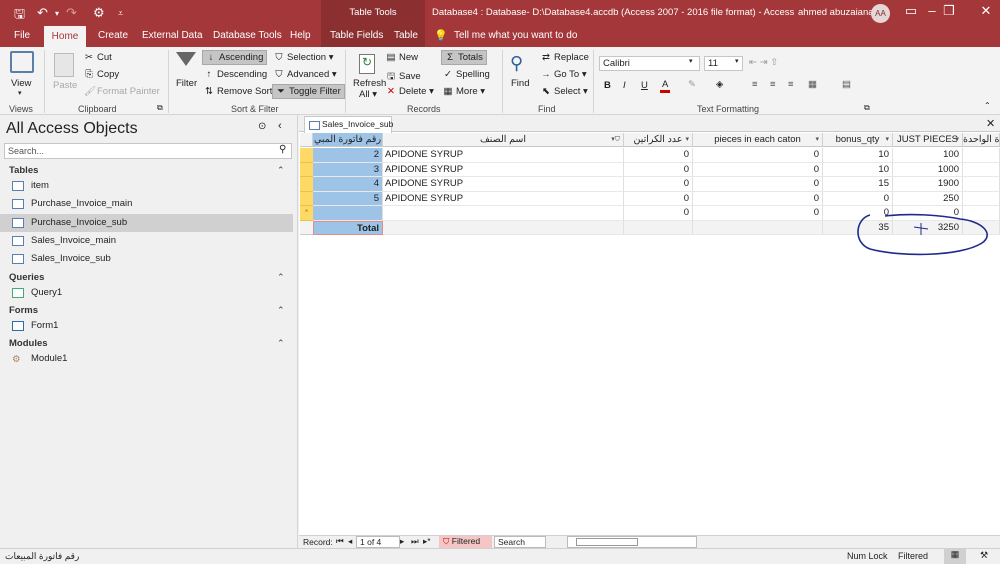 The width and height of the screenshot is (1000, 564). What do you see at coordinates (306, 213) in the screenshot?
I see `row-selector: *` at bounding box center [306, 213].